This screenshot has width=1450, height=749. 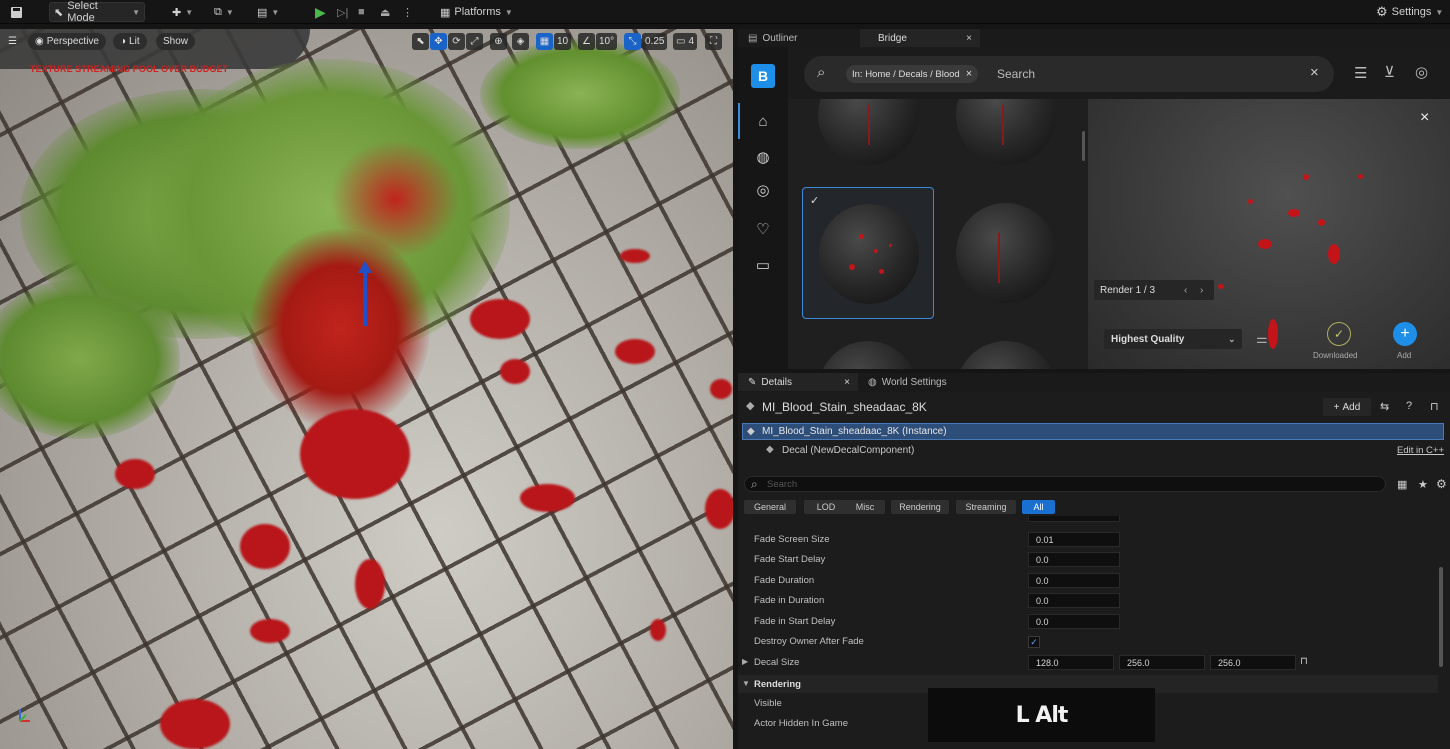 What do you see at coordinates (1384, 406) in the screenshot?
I see `blueprint-convert-icon: ⇆` at bounding box center [1384, 406].